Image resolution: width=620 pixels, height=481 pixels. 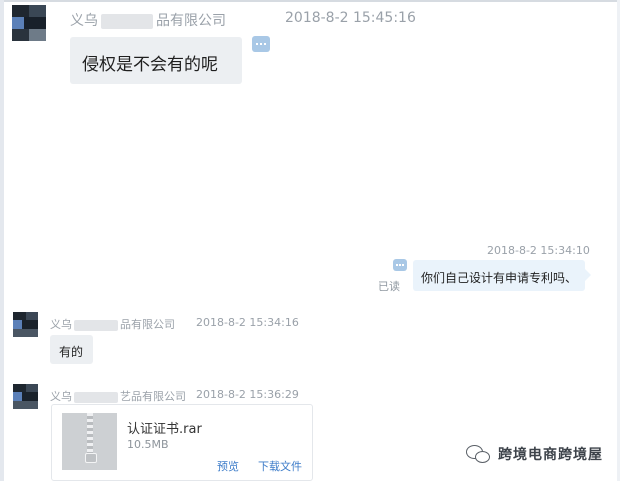 What do you see at coordinates (389, 286) in the screenshot?
I see `read-status: 已读` at bounding box center [389, 286].